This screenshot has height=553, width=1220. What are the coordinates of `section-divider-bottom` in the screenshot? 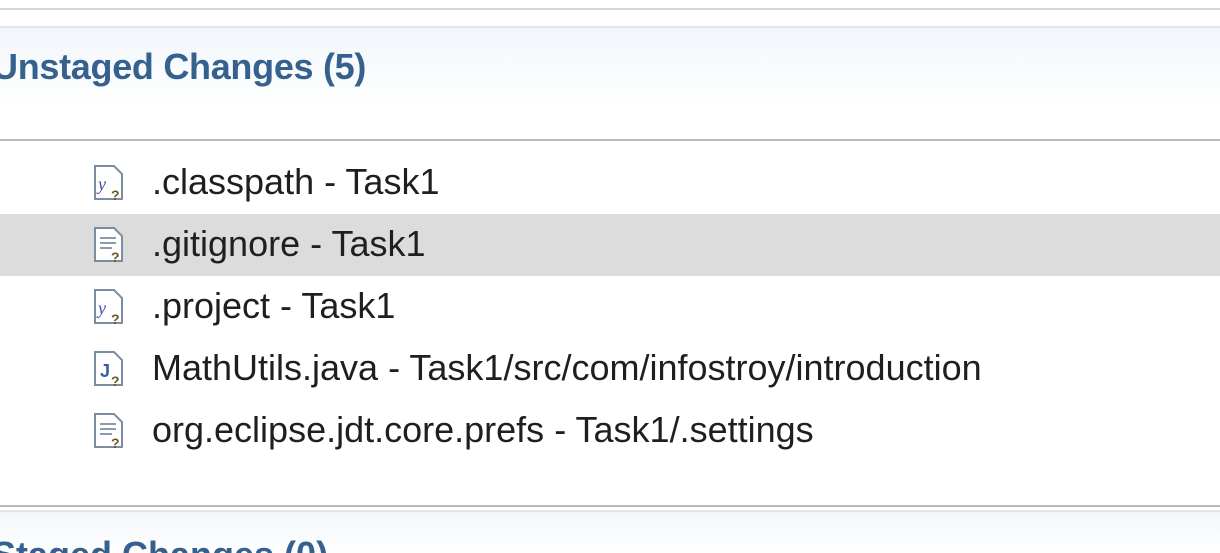 It's located at (610, 506).